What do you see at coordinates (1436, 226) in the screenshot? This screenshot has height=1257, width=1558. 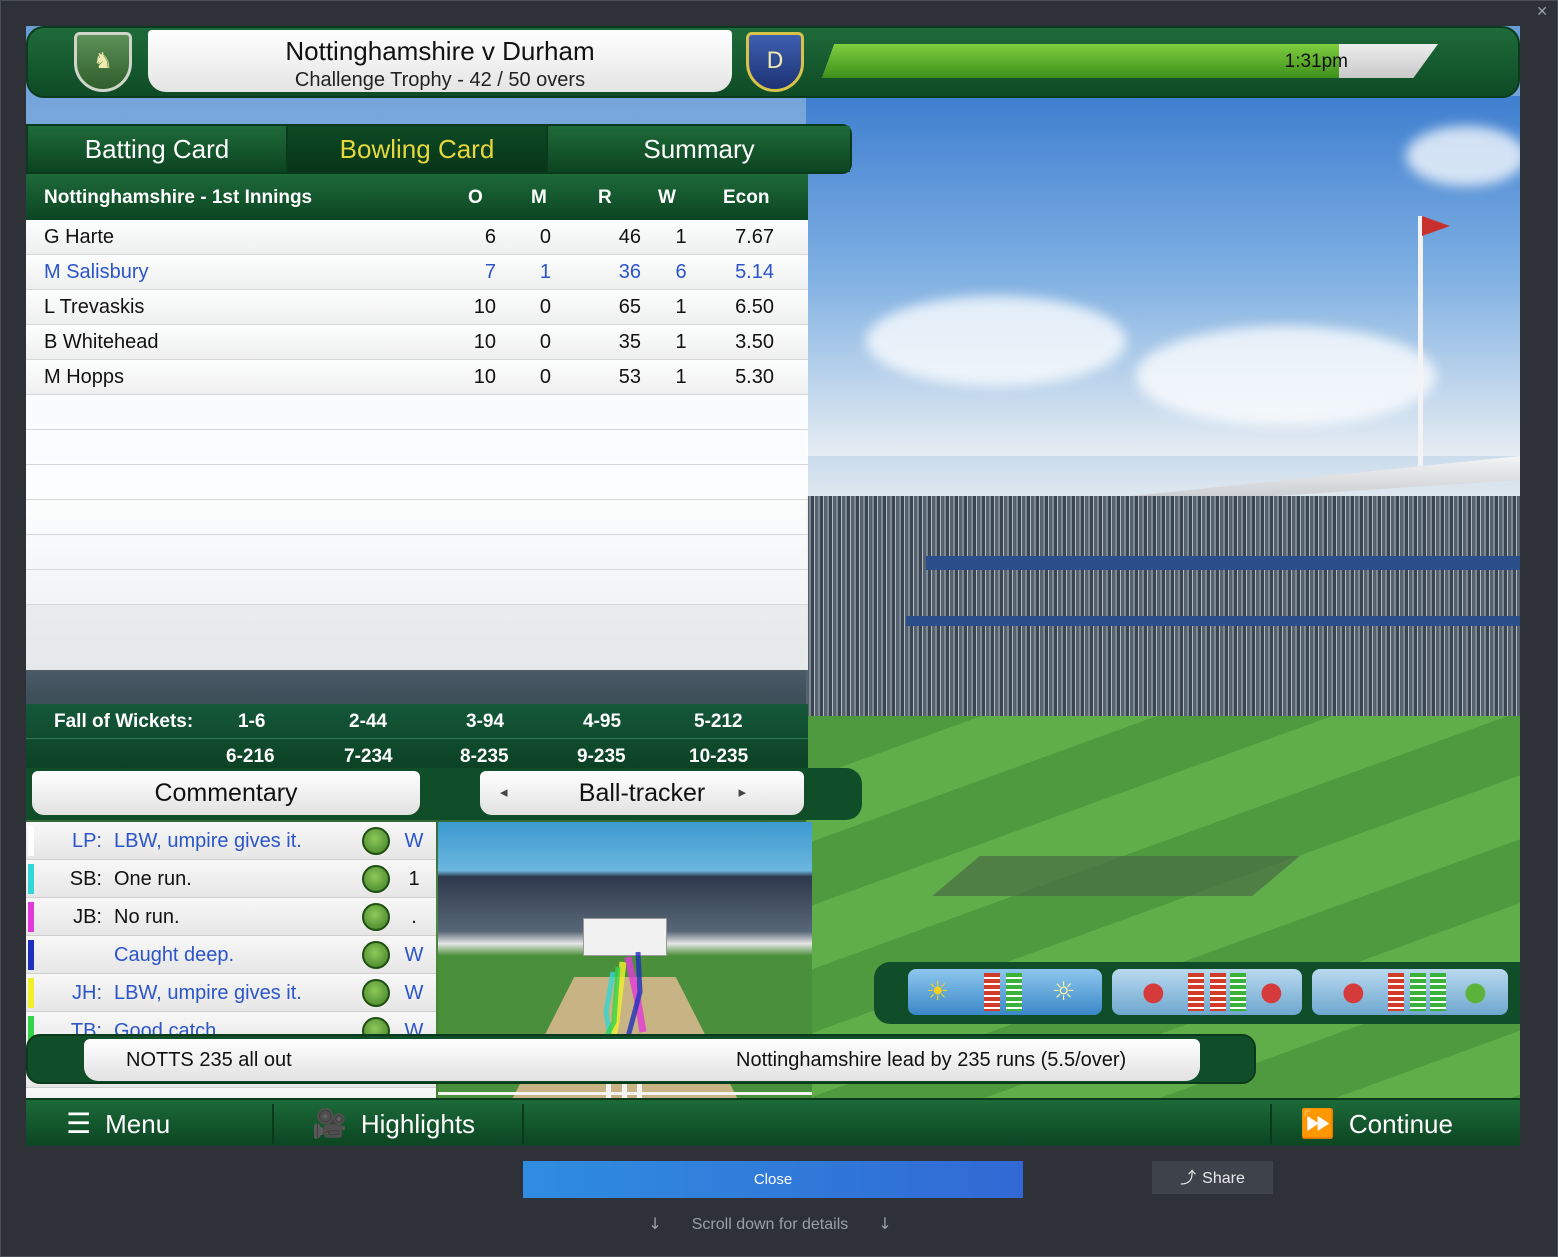 I see `flag` at bounding box center [1436, 226].